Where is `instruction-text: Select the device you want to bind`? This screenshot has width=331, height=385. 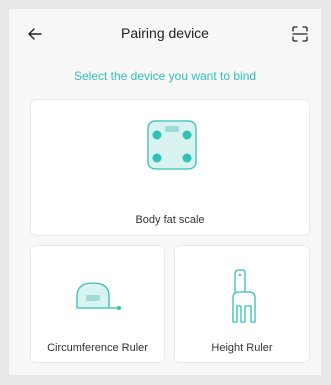 instruction-text: Select the device you want to bind is located at coordinates (165, 76).